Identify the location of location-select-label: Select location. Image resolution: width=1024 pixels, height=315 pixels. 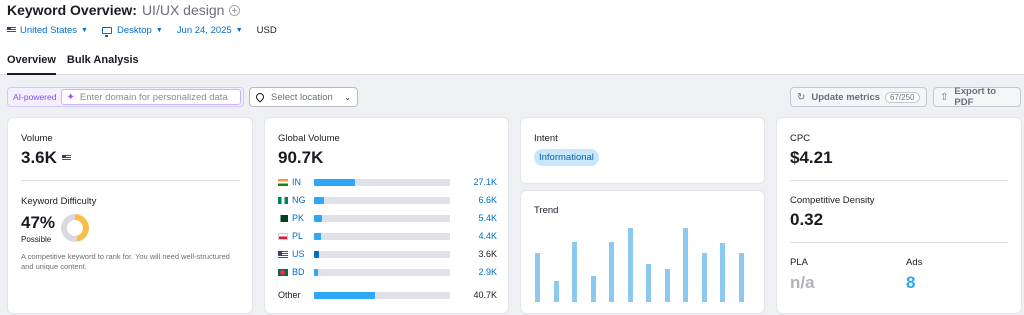
(302, 97).